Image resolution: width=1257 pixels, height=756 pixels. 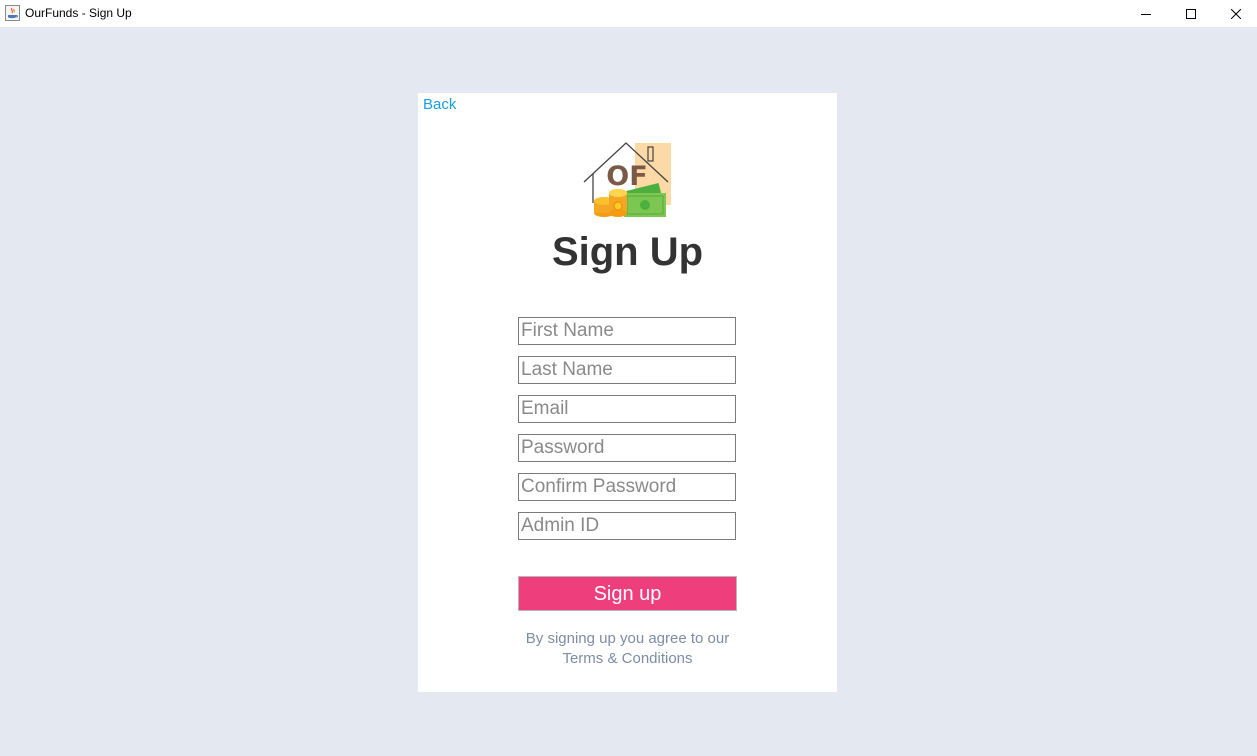 I want to click on maximize-button, so click(x=1191, y=13).